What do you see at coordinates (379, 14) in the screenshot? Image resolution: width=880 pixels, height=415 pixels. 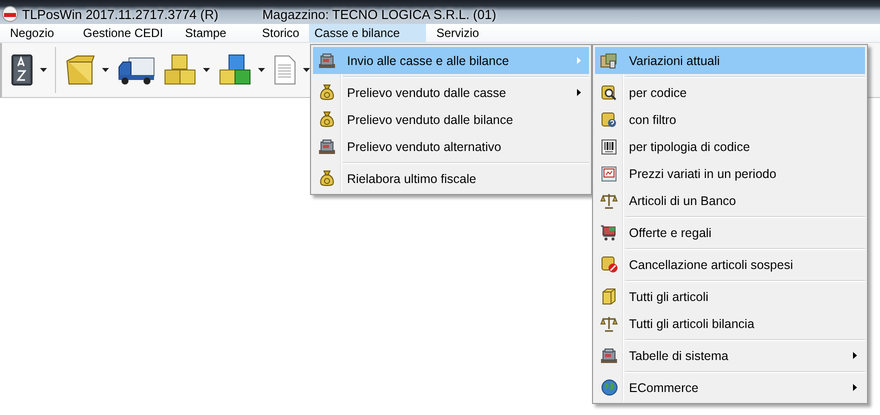 I see `warehouse-label: Magazzino: TECNO LOGICA S.R.L. (01)` at bounding box center [379, 14].